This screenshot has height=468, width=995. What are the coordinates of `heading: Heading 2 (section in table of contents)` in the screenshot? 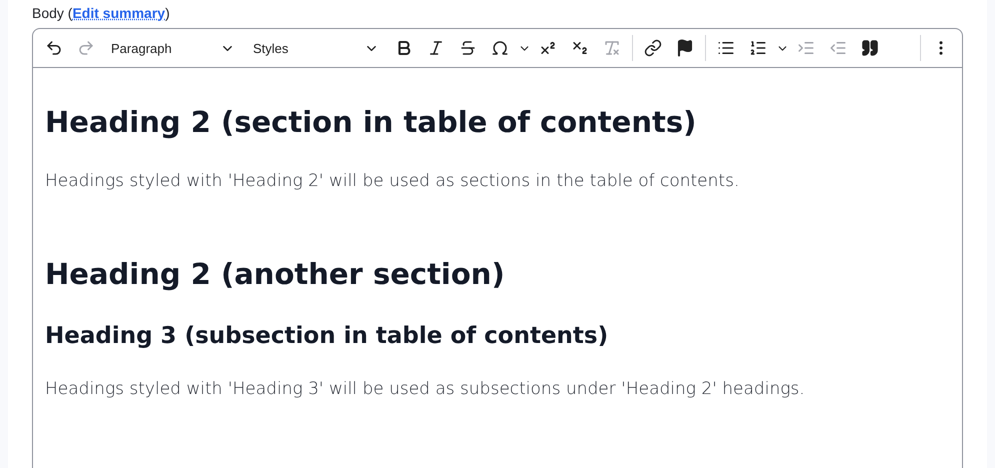 It's located at (371, 122).